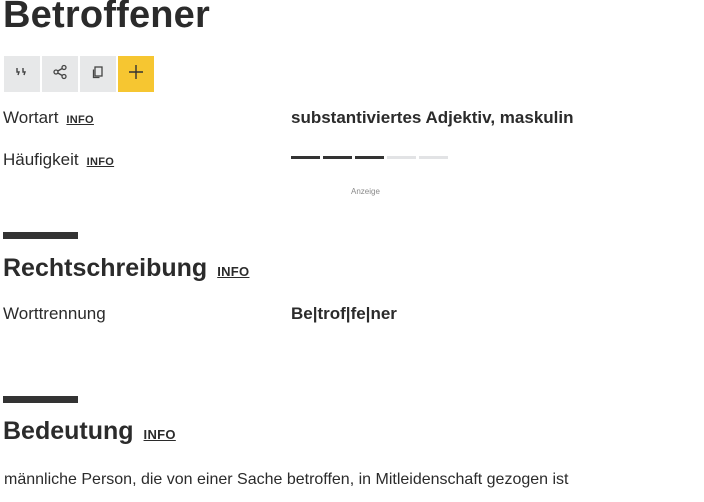 Image resolution: width=704 pixels, height=502 pixels. Describe the element at coordinates (79, 74) in the screenshot. I see `entry-toolbar` at that location.